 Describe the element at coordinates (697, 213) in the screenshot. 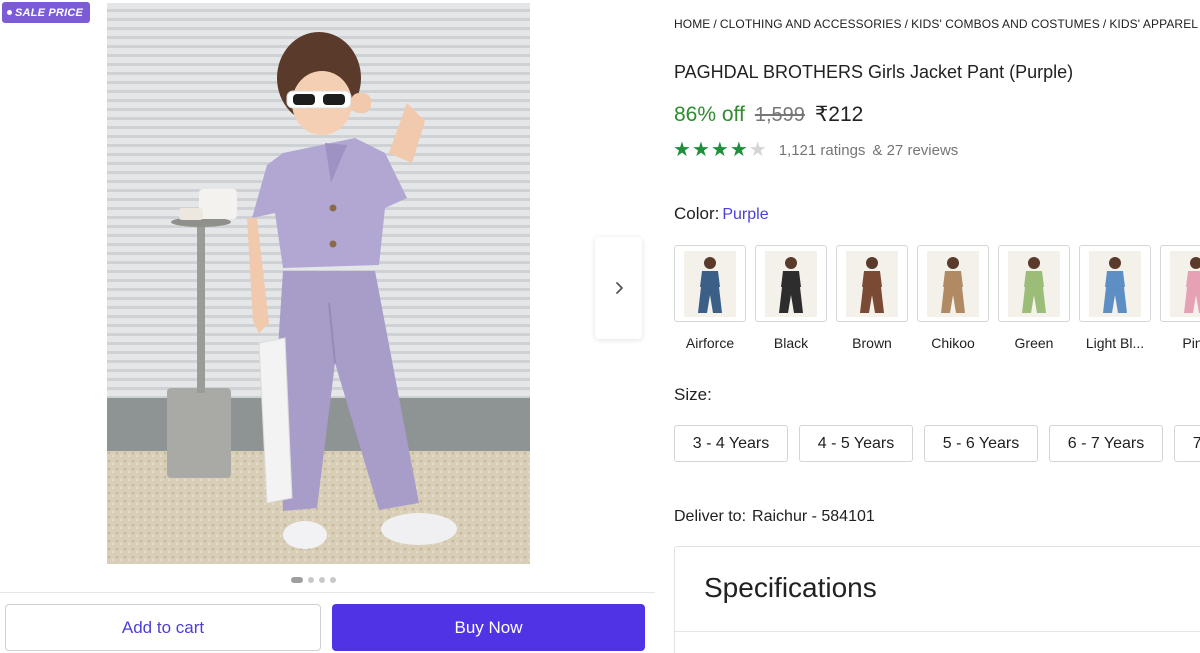

I see `color-label: Color:` at that location.